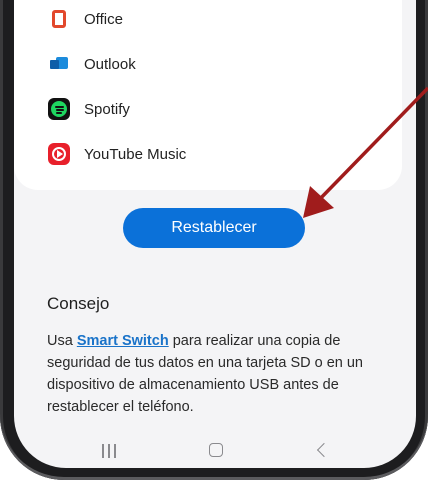 The width and height of the screenshot is (428, 496). I want to click on app-item-youtube-music: YouTube Music, so click(117, 154).